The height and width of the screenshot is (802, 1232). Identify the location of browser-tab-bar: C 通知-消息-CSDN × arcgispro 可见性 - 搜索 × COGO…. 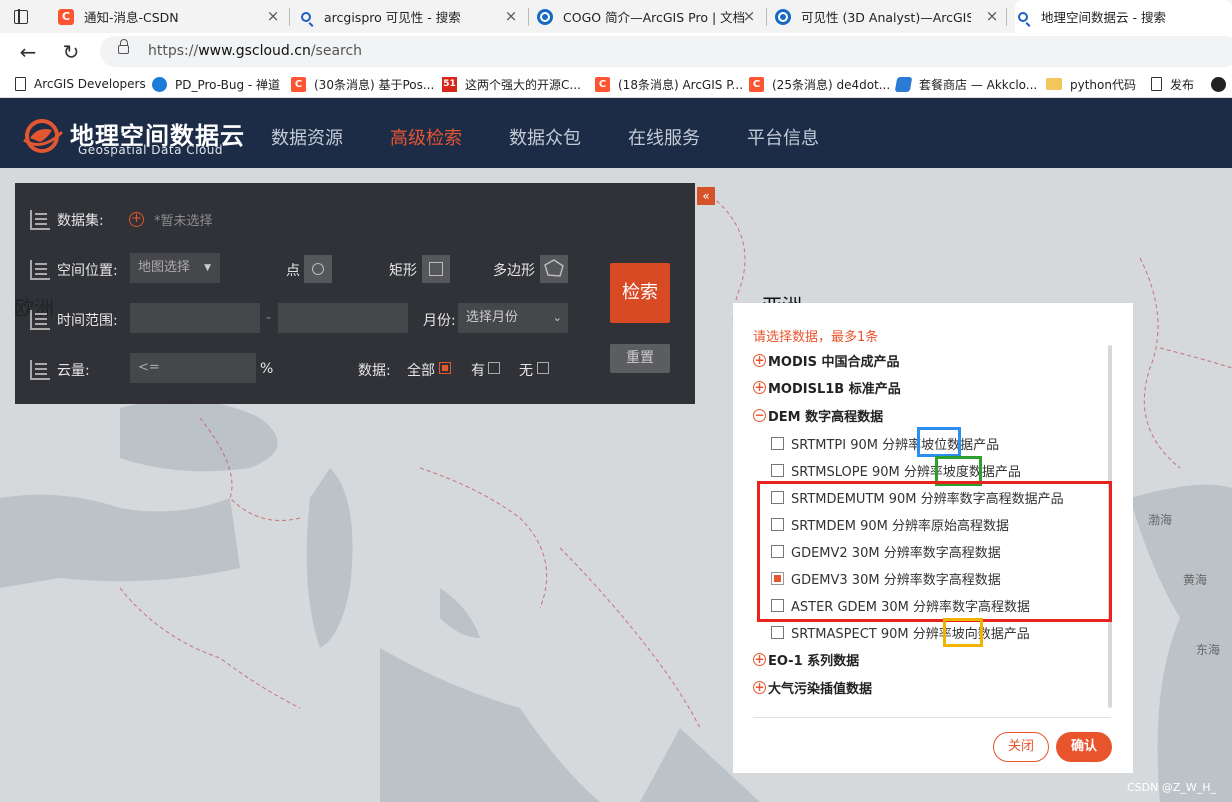
(616, 16).